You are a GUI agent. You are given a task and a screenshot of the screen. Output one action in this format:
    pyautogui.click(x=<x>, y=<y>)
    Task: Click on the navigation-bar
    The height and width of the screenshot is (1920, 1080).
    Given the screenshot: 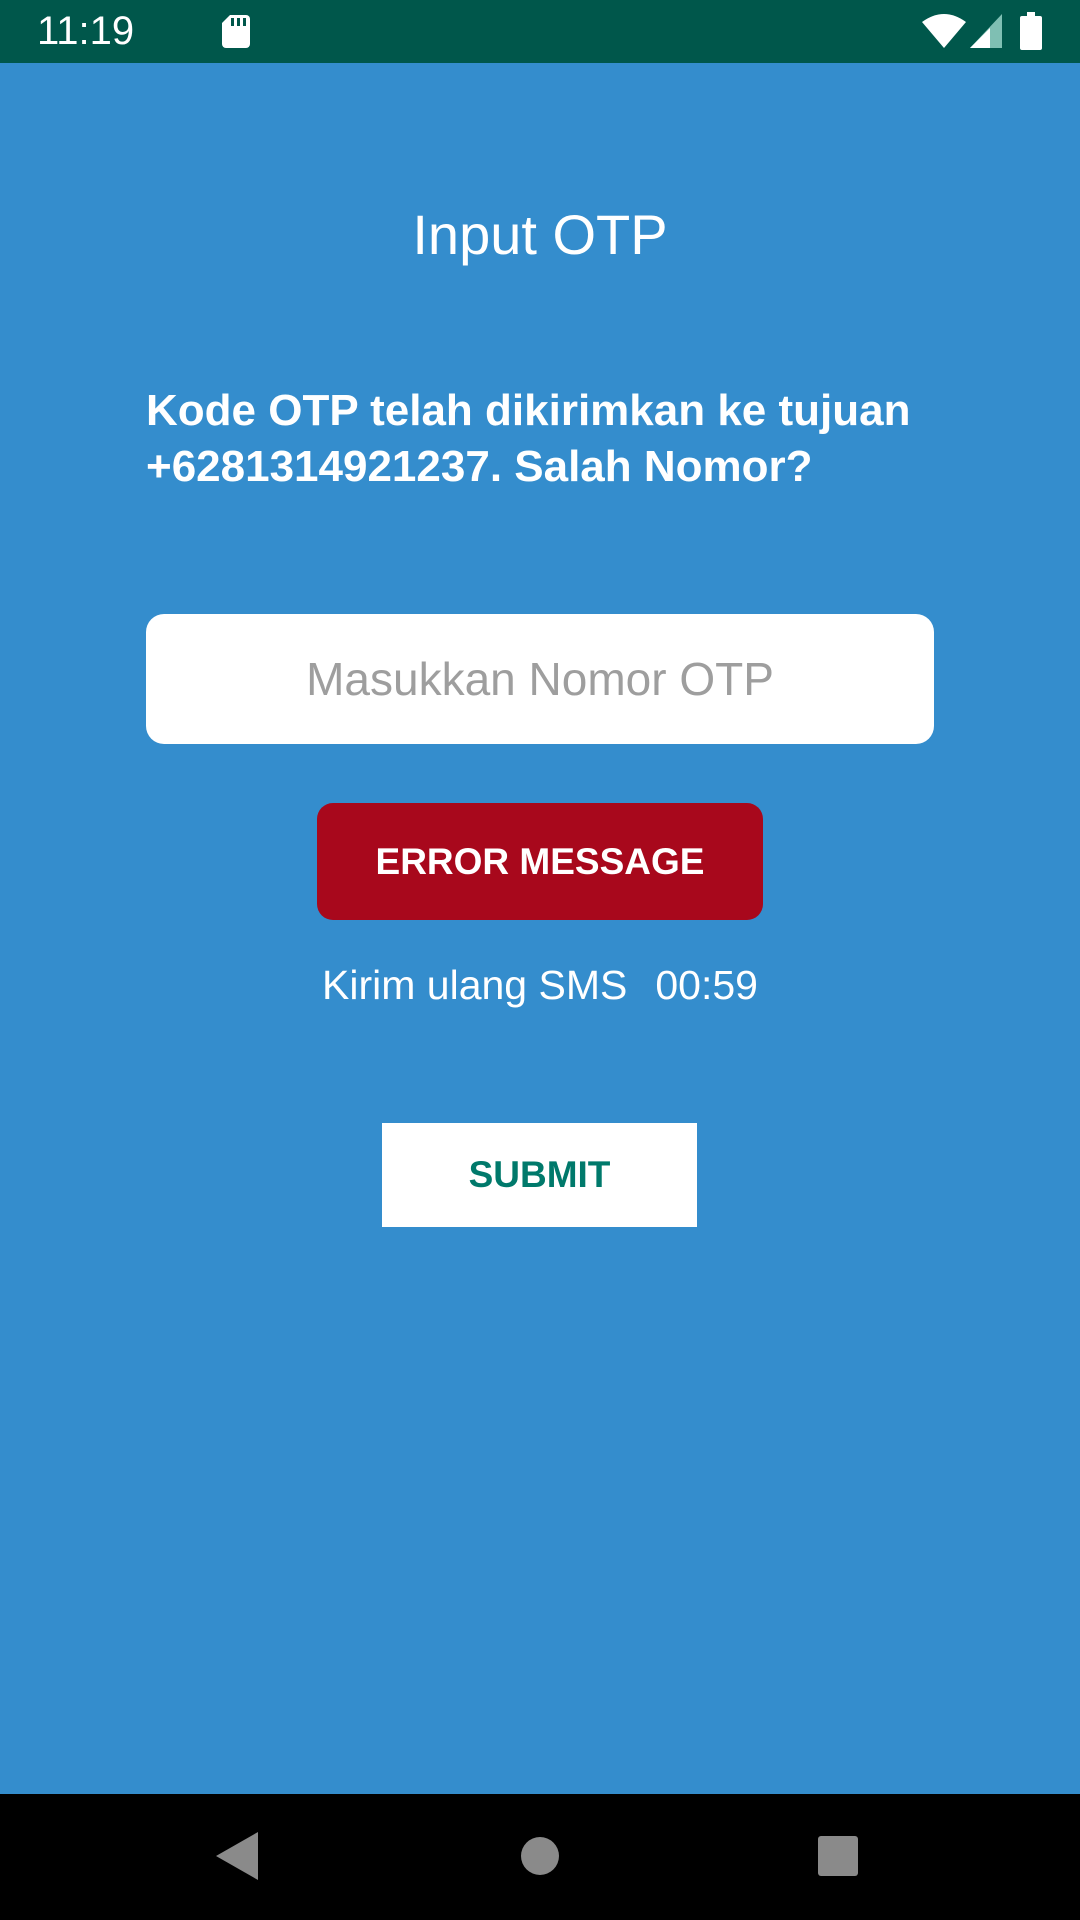 What is the action you would take?
    pyautogui.click(x=540, y=1857)
    